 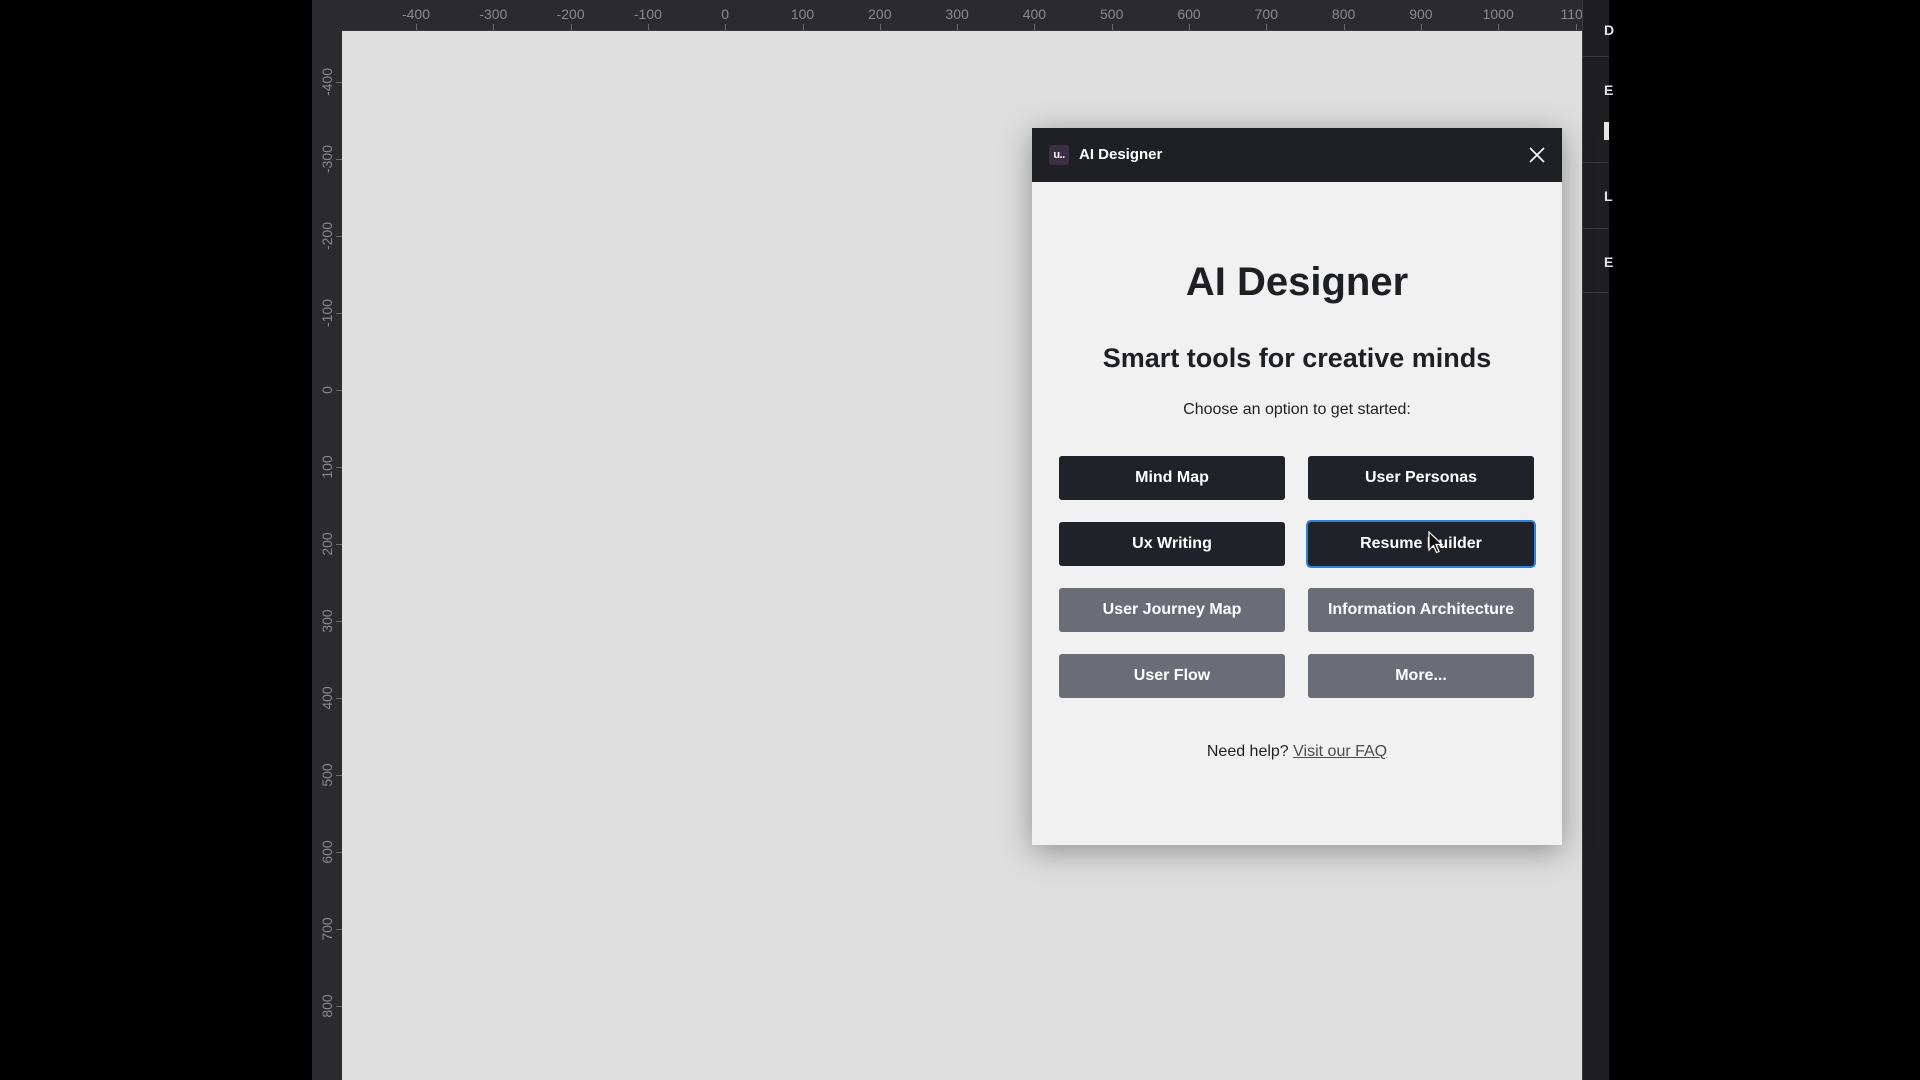 What do you see at coordinates (1172, 676) in the screenshot?
I see `user-flow-button: User Flow` at bounding box center [1172, 676].